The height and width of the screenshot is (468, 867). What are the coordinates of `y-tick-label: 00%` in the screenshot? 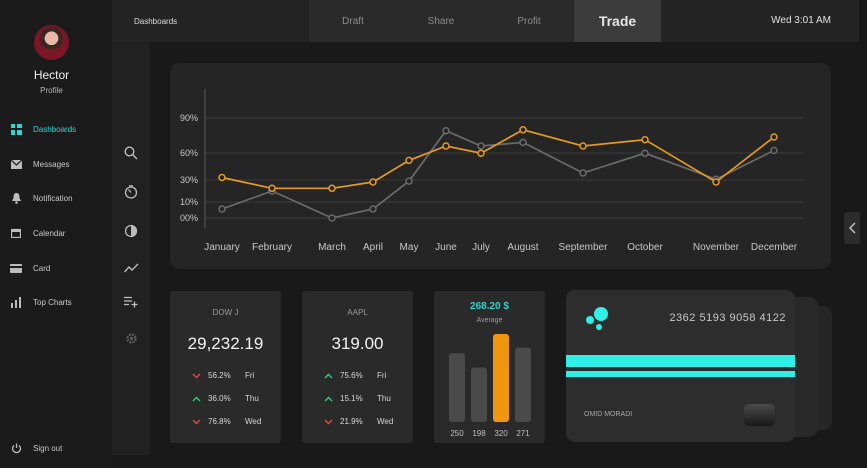 It's located at (189, 218).